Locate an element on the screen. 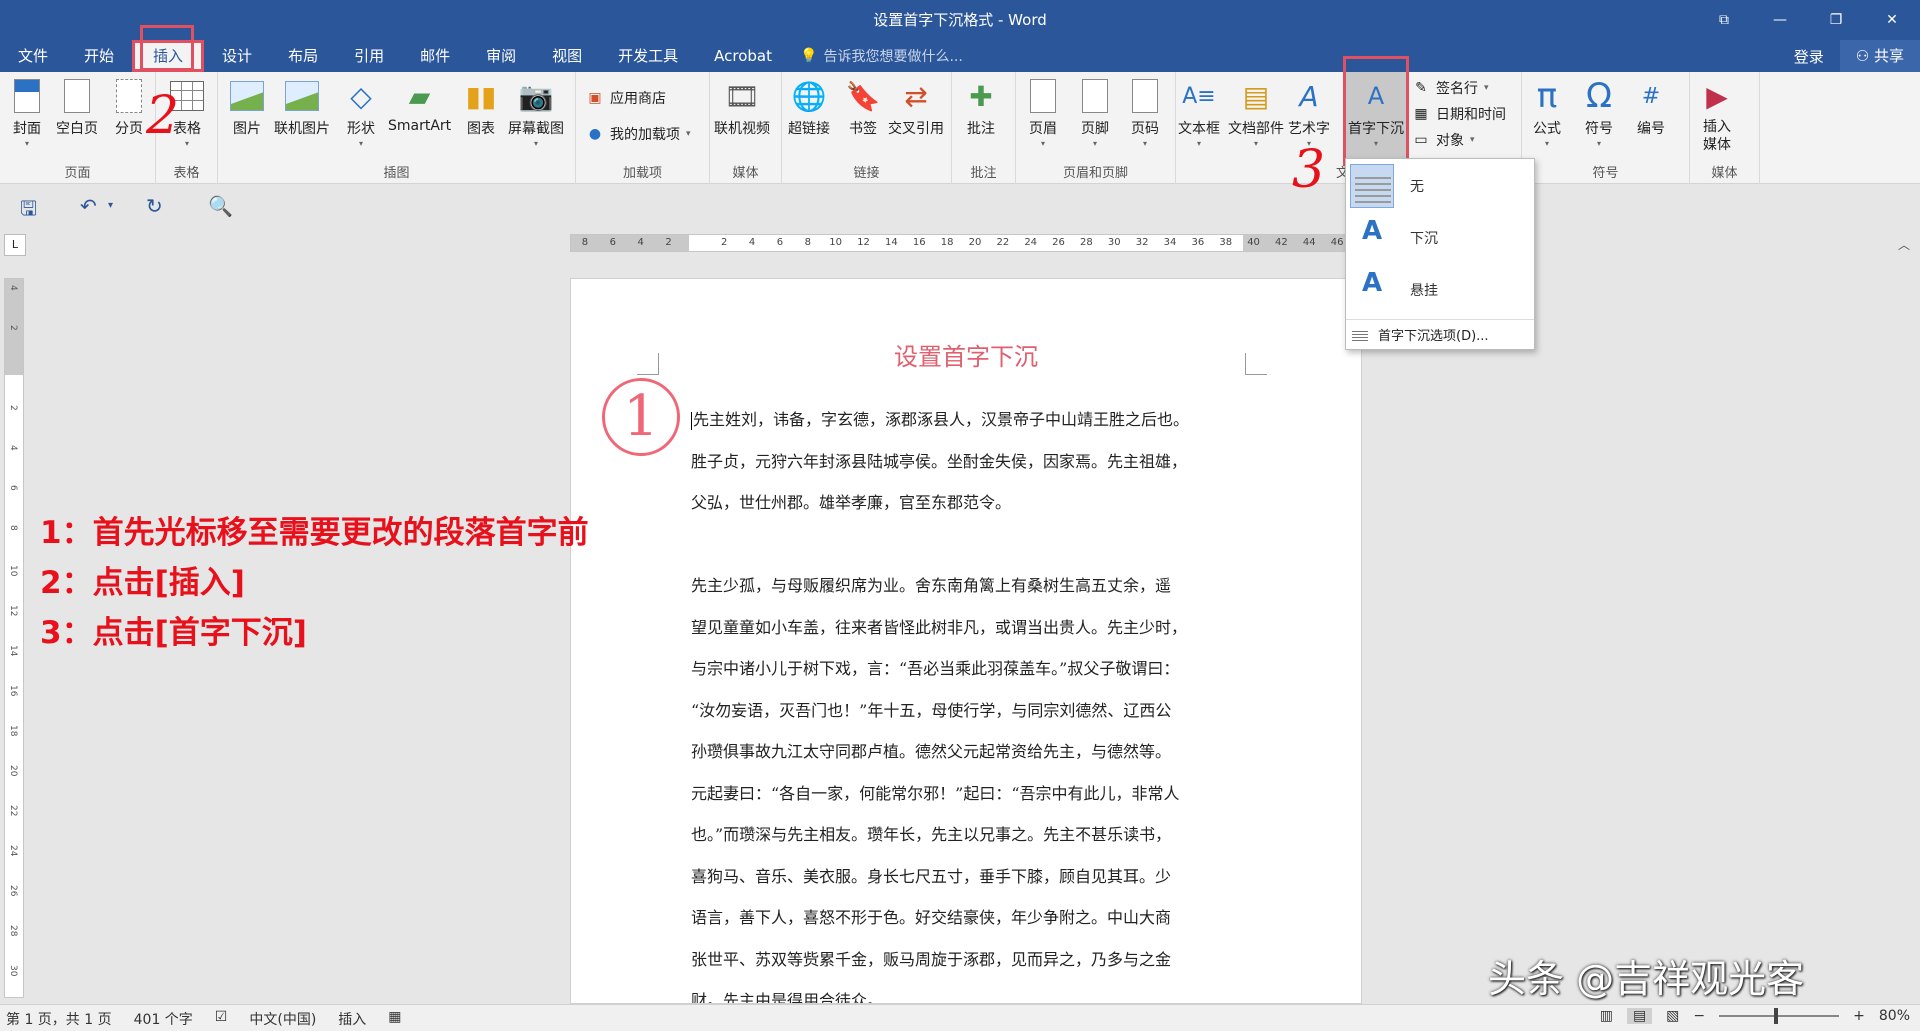 This screenshot has height=1031, width=1920. share-button: ⚇ 共享 is located at coordinates (1879, 56).